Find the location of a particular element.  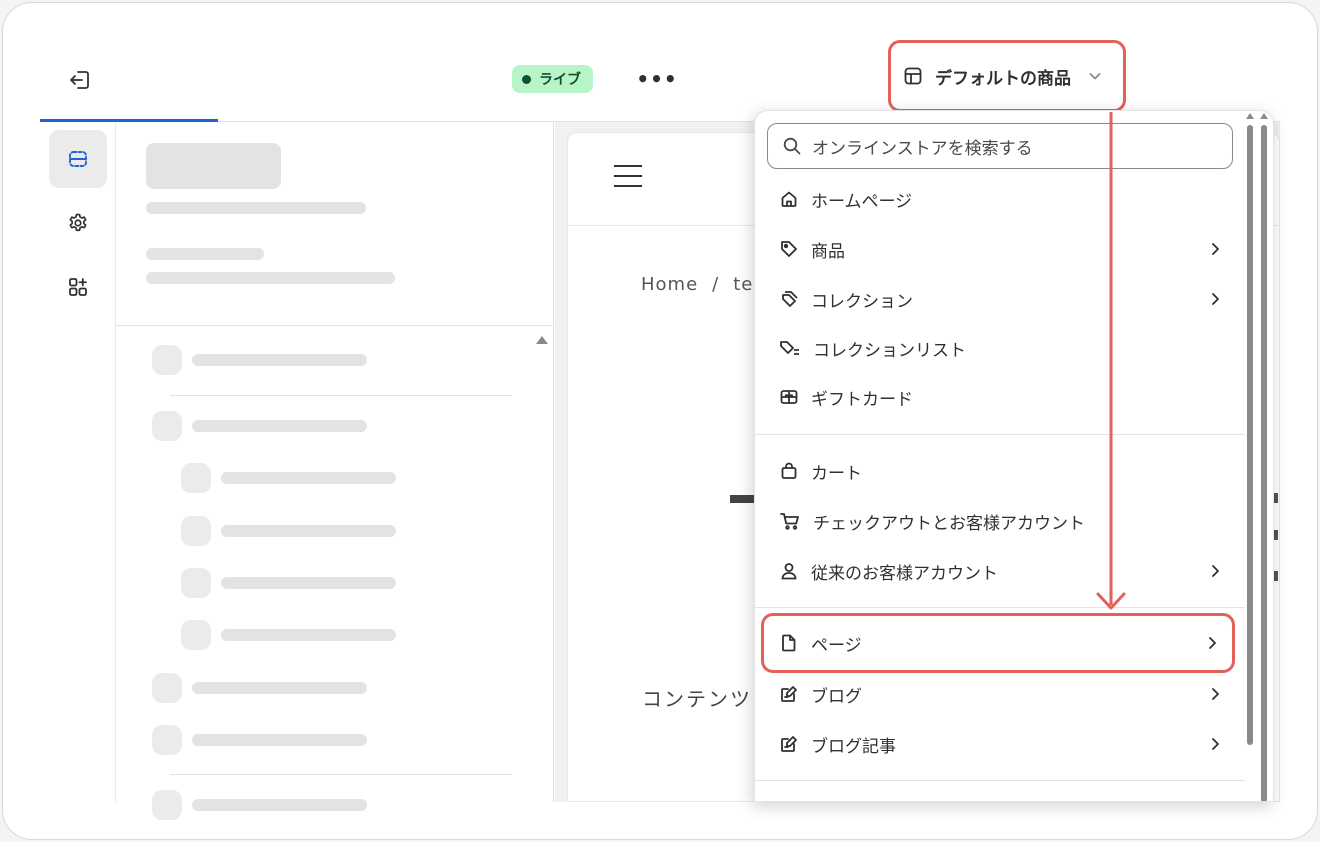

ellipsis-icon: ••• is located at coordinates (657, 79).